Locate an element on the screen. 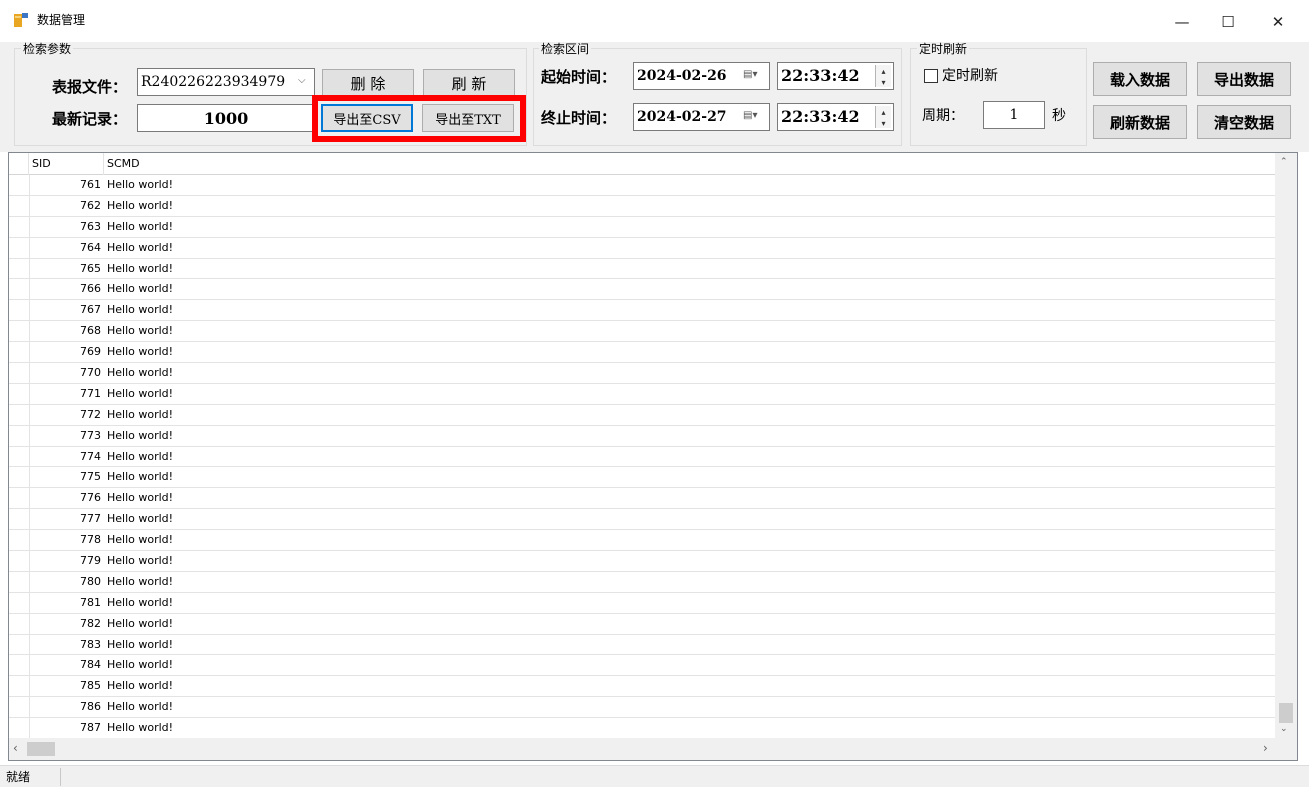 This screenshot has width=1309, height=787. maximize-button: ☐ is located at coordinates (1228, 22).